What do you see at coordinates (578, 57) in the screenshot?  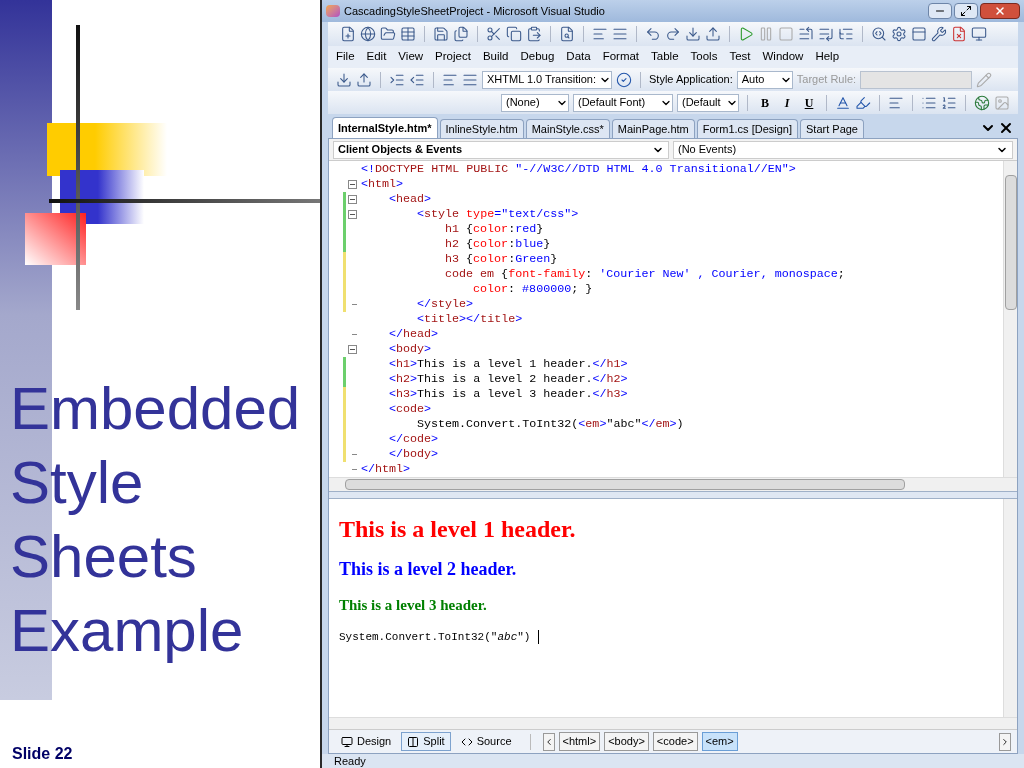 I see `menu-item: Data` at bounding box center [578, 57].